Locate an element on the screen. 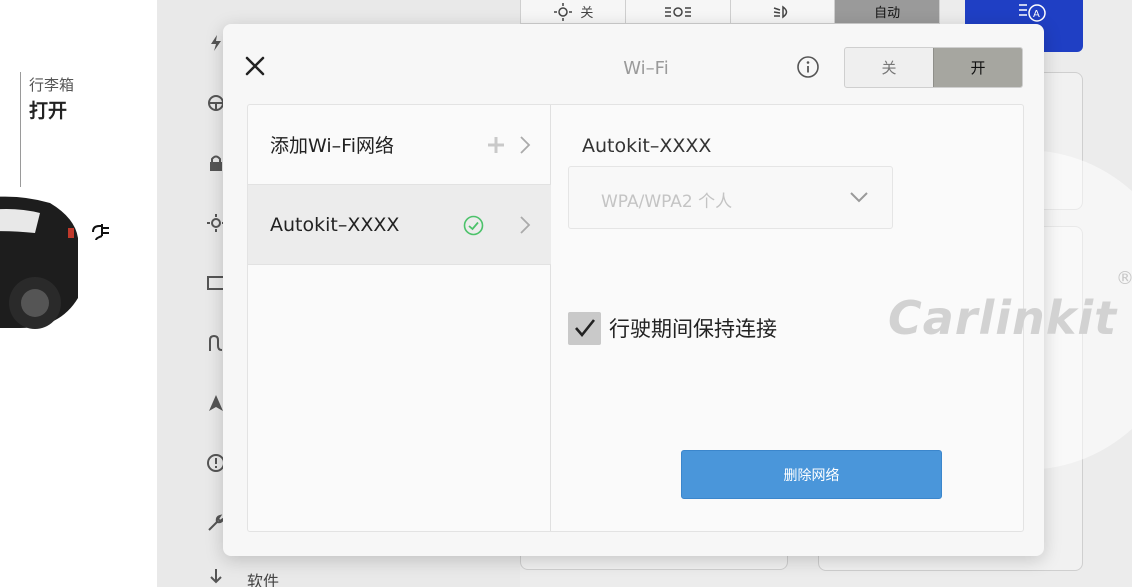 The height and width of the screenshot is (587, 1132). registered-mark: ® is located at coordinates (1124, 278).